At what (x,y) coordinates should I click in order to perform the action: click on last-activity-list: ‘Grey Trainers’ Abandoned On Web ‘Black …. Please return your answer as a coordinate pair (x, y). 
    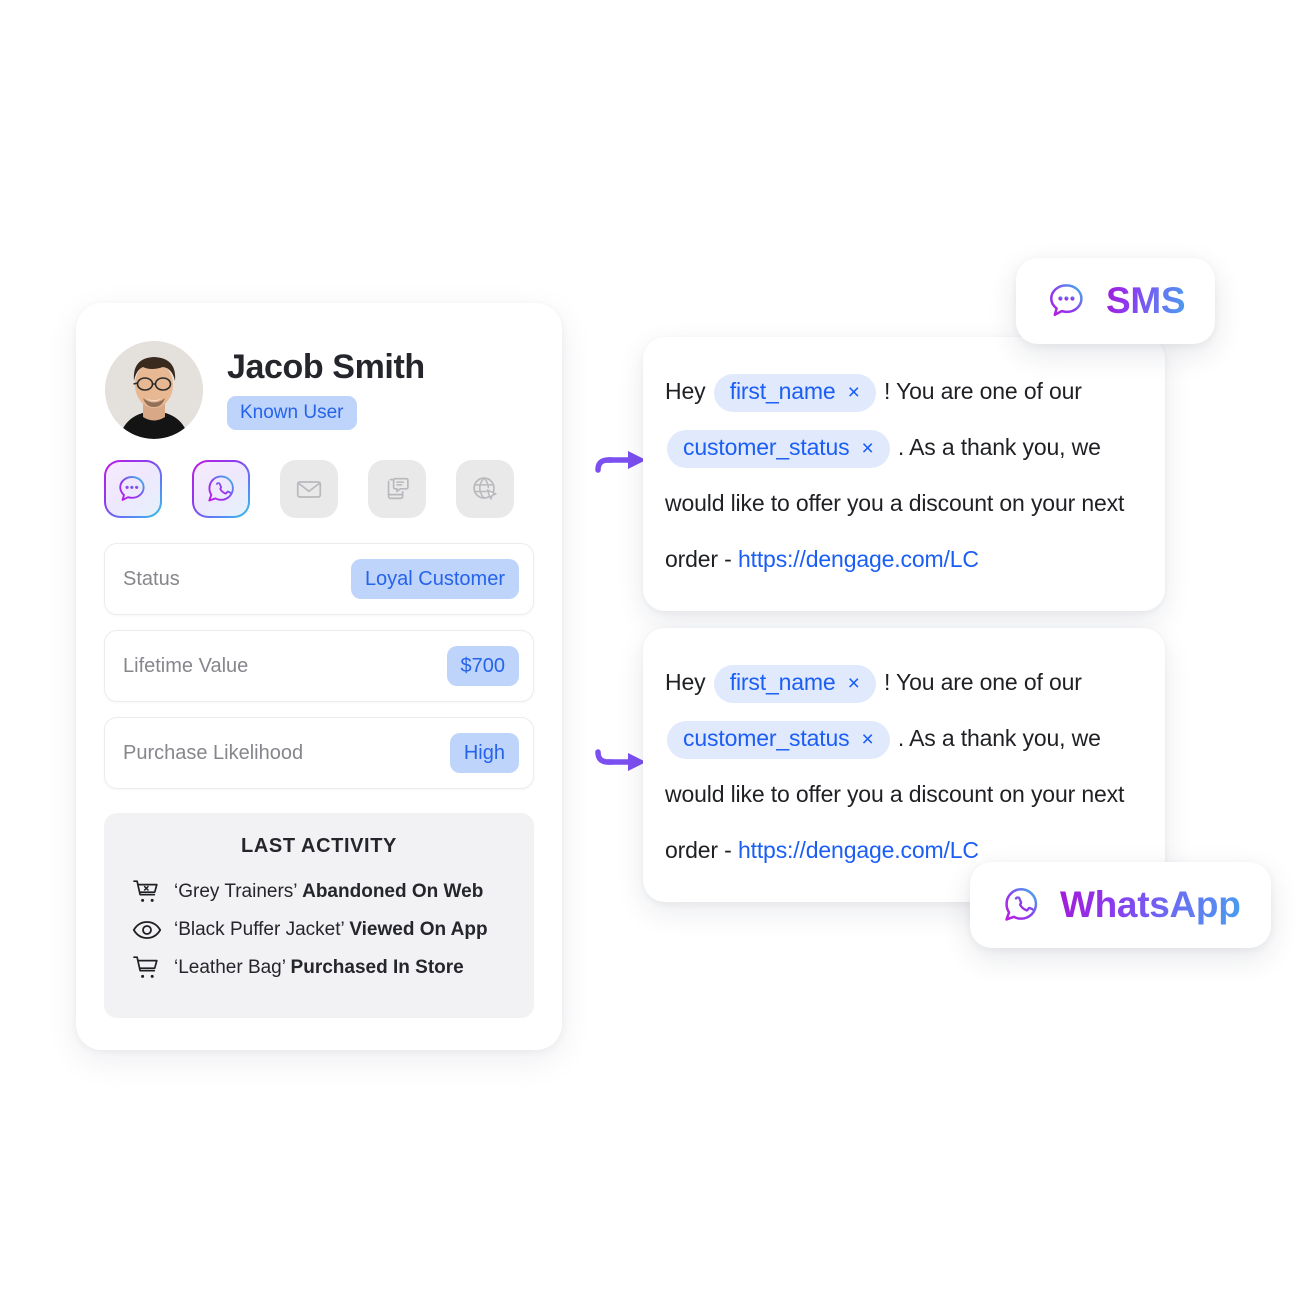
    Looking at the image, I should click on (319, 930).